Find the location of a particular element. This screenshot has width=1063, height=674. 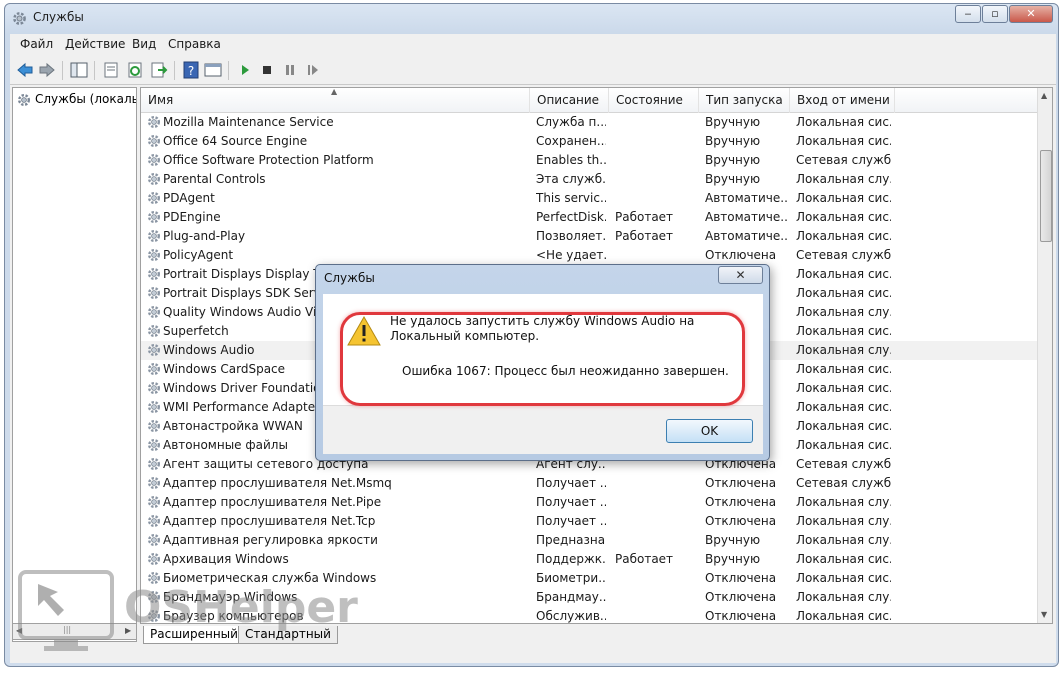

help-icon: ? is located at coordinates (191, 70).